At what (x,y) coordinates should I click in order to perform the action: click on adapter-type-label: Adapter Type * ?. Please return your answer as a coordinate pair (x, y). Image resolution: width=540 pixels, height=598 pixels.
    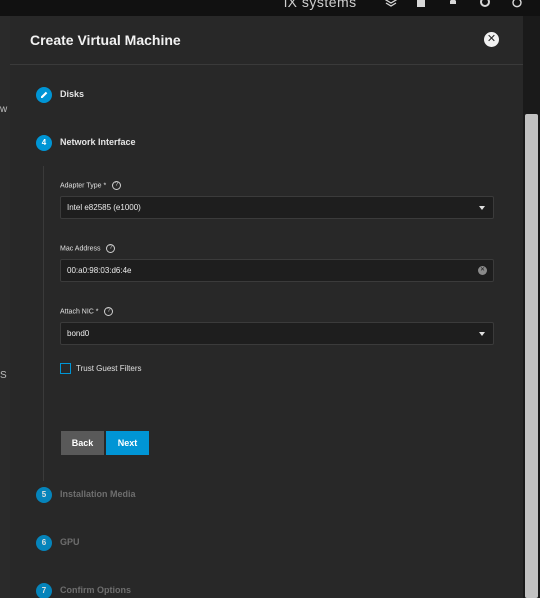
    Looking at the image, I should click on (91, 185).